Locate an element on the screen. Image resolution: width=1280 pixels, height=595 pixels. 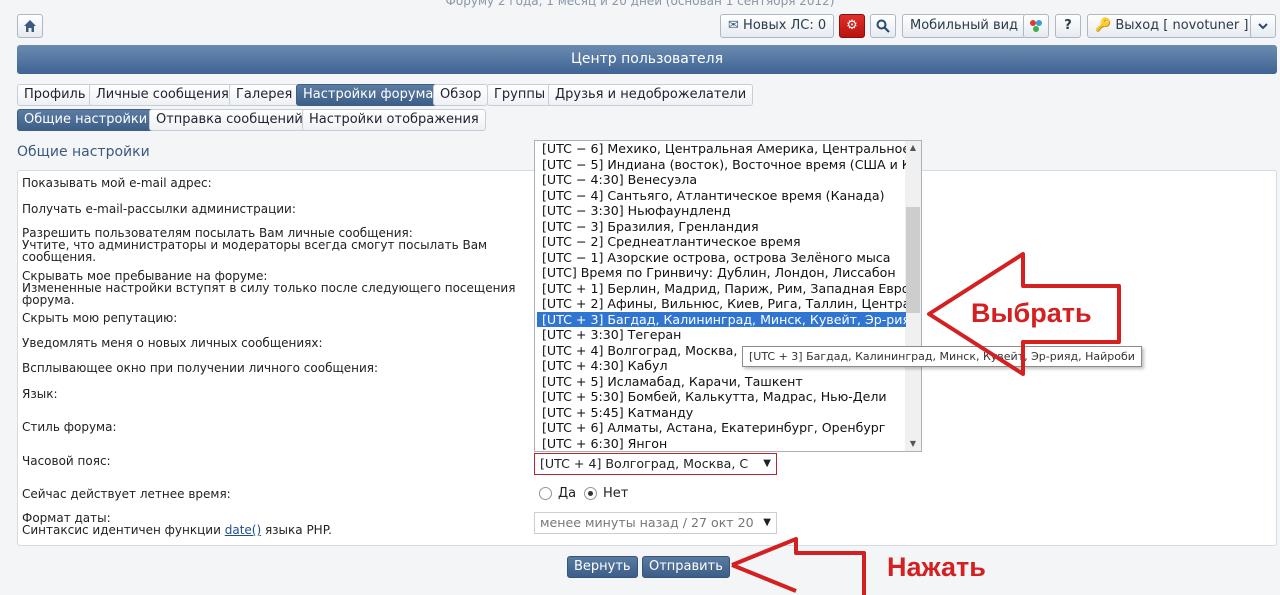
dst-no-radio is located at coordinates (590, 493).